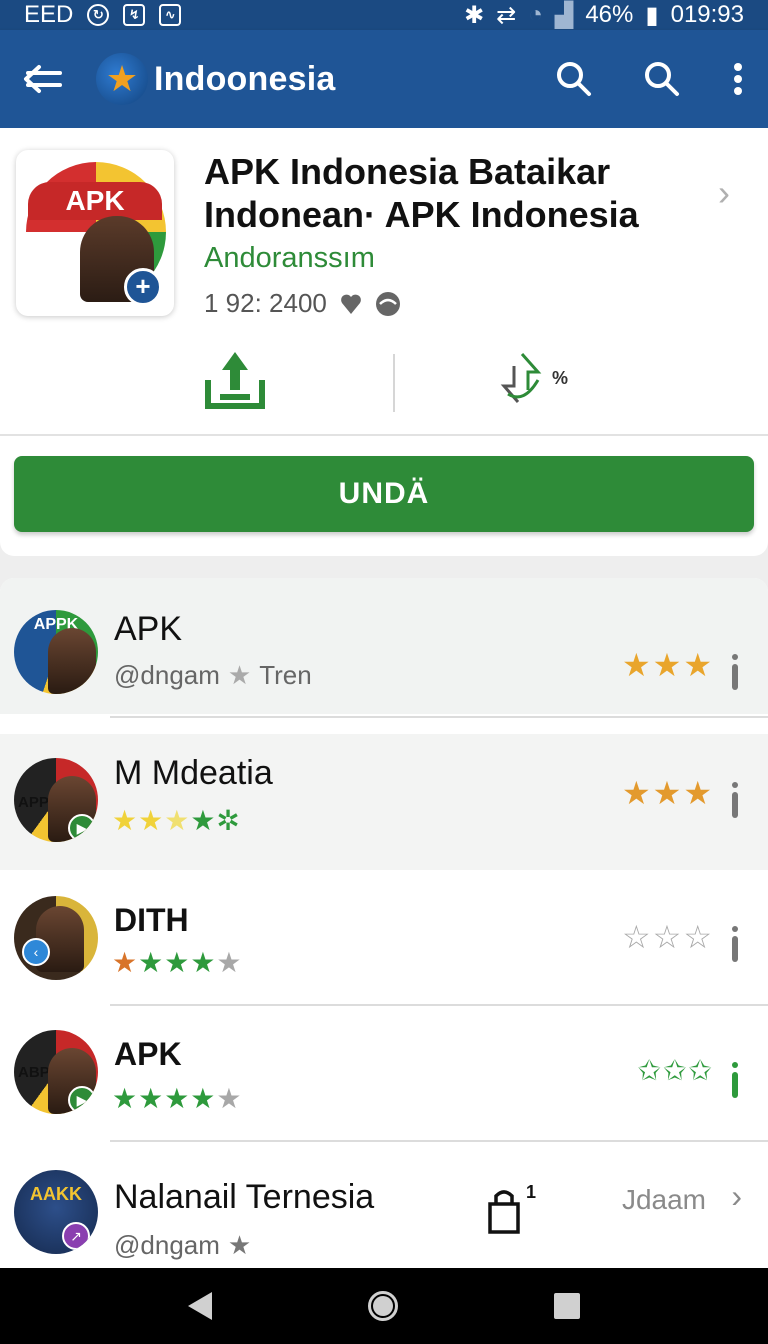  Describe the element at coordinates (215, 820) in the screenshot. I see `star-icon: ★✲` at that location.